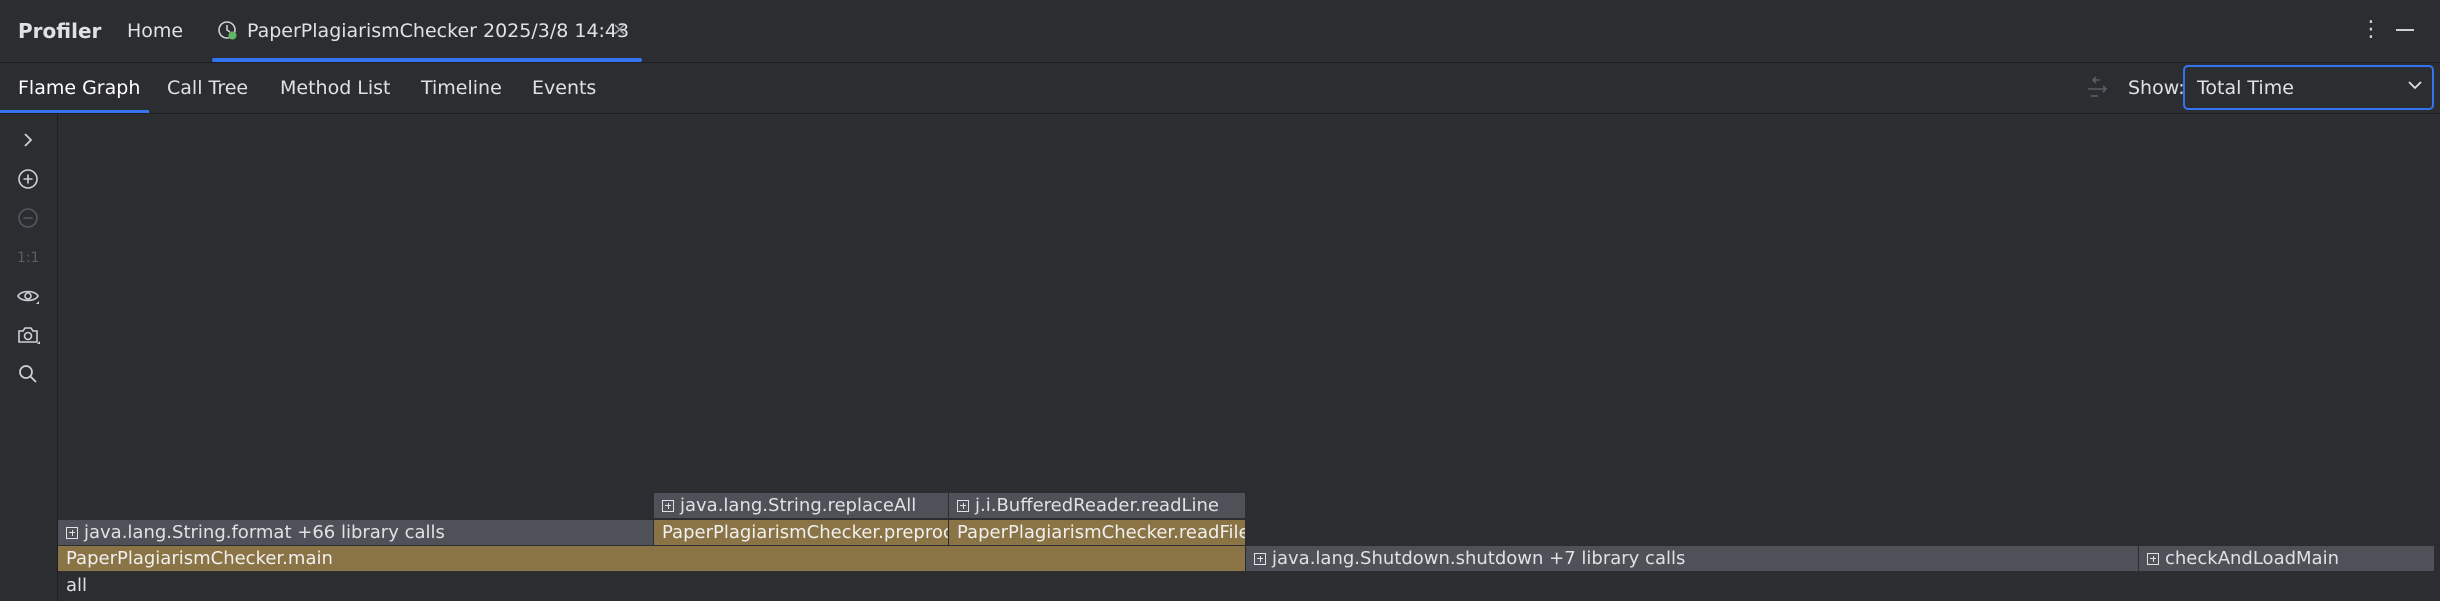 The height and width of the screenshot is (601, 2440). I want to click on frame-label: all, so click(77, 585).